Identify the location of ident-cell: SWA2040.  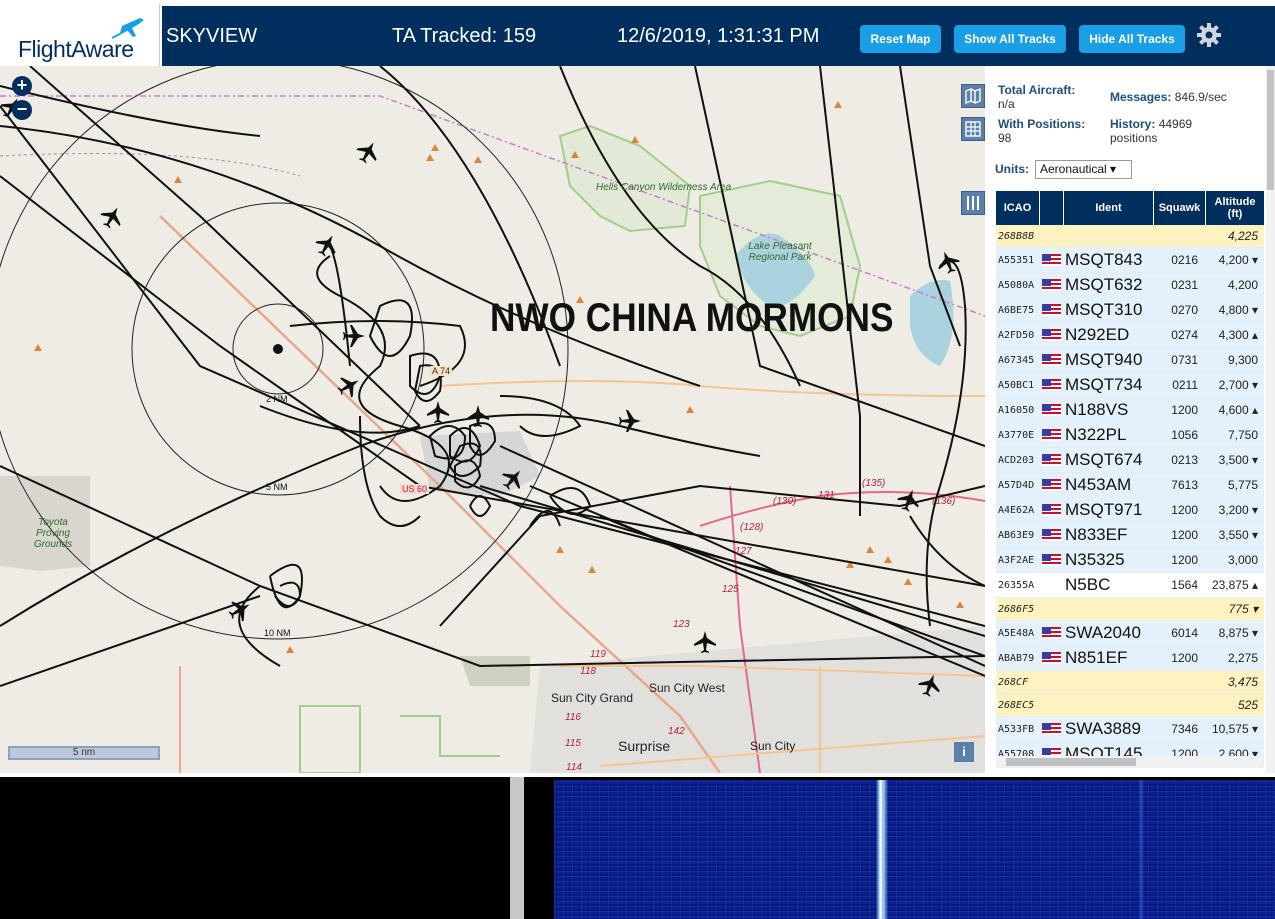
(1103, 632).